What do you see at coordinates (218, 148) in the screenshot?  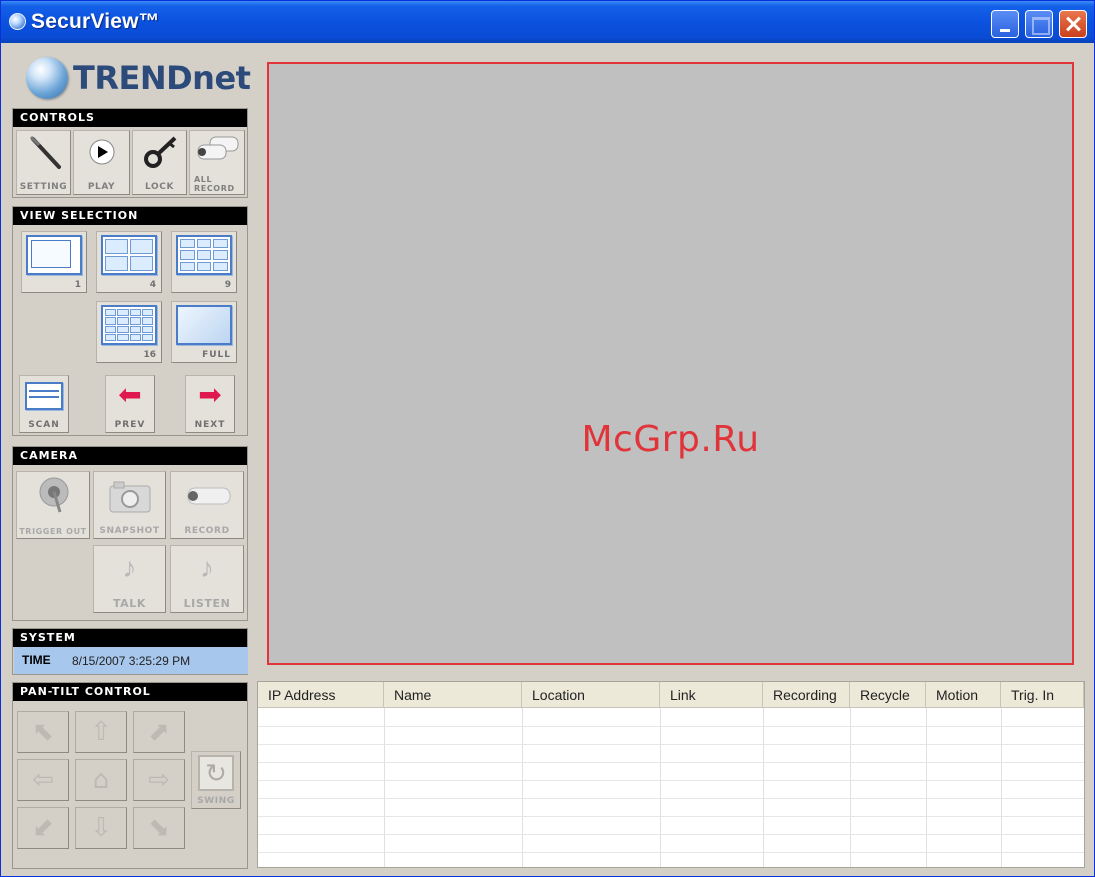 I see `cameras-icon` at bounding box center [218, 148].